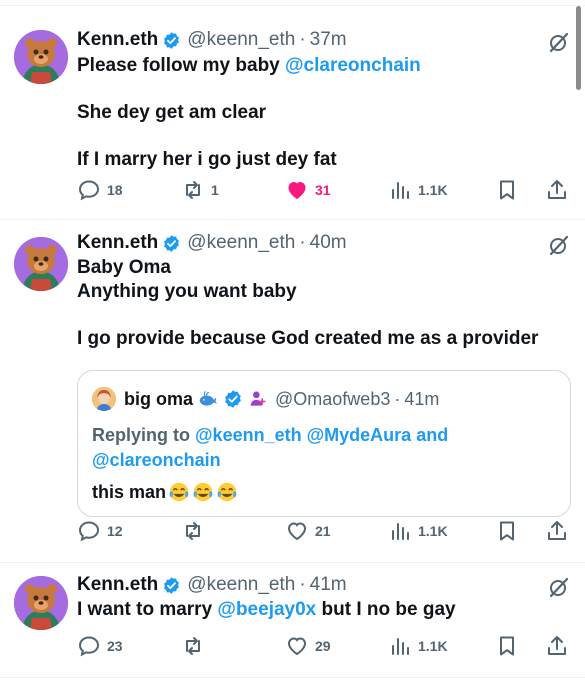  I want to click on quote-timestamp: 41m, so click(421, 399).